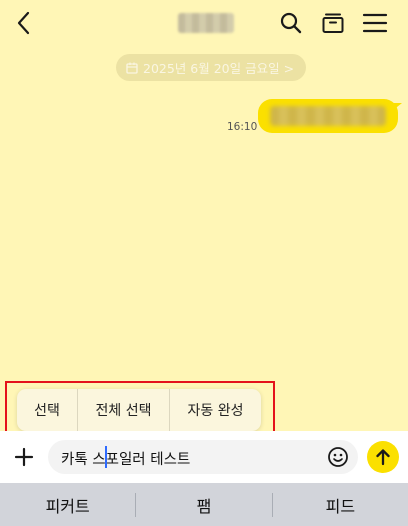 The image size is (408, 526). I want to click on date-label: 2025년 6월 20일 금요일 >, so click(219, 68).